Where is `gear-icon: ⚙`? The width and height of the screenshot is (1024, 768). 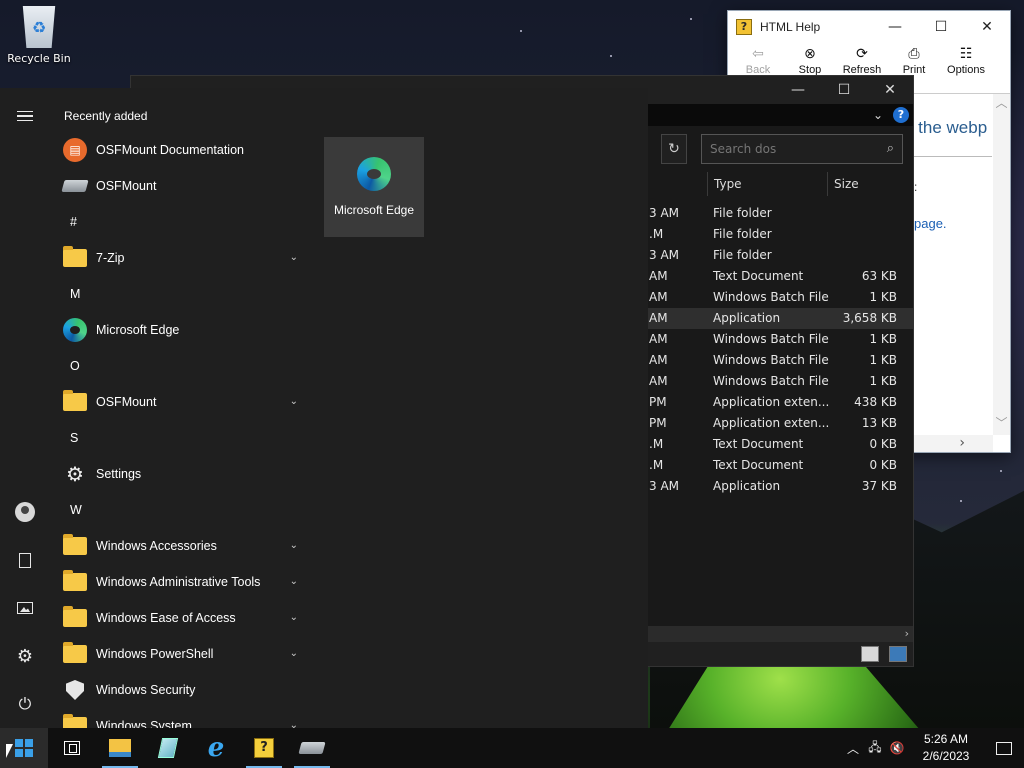 gear-icon: ⚙ is located at coordinates (25, 656).